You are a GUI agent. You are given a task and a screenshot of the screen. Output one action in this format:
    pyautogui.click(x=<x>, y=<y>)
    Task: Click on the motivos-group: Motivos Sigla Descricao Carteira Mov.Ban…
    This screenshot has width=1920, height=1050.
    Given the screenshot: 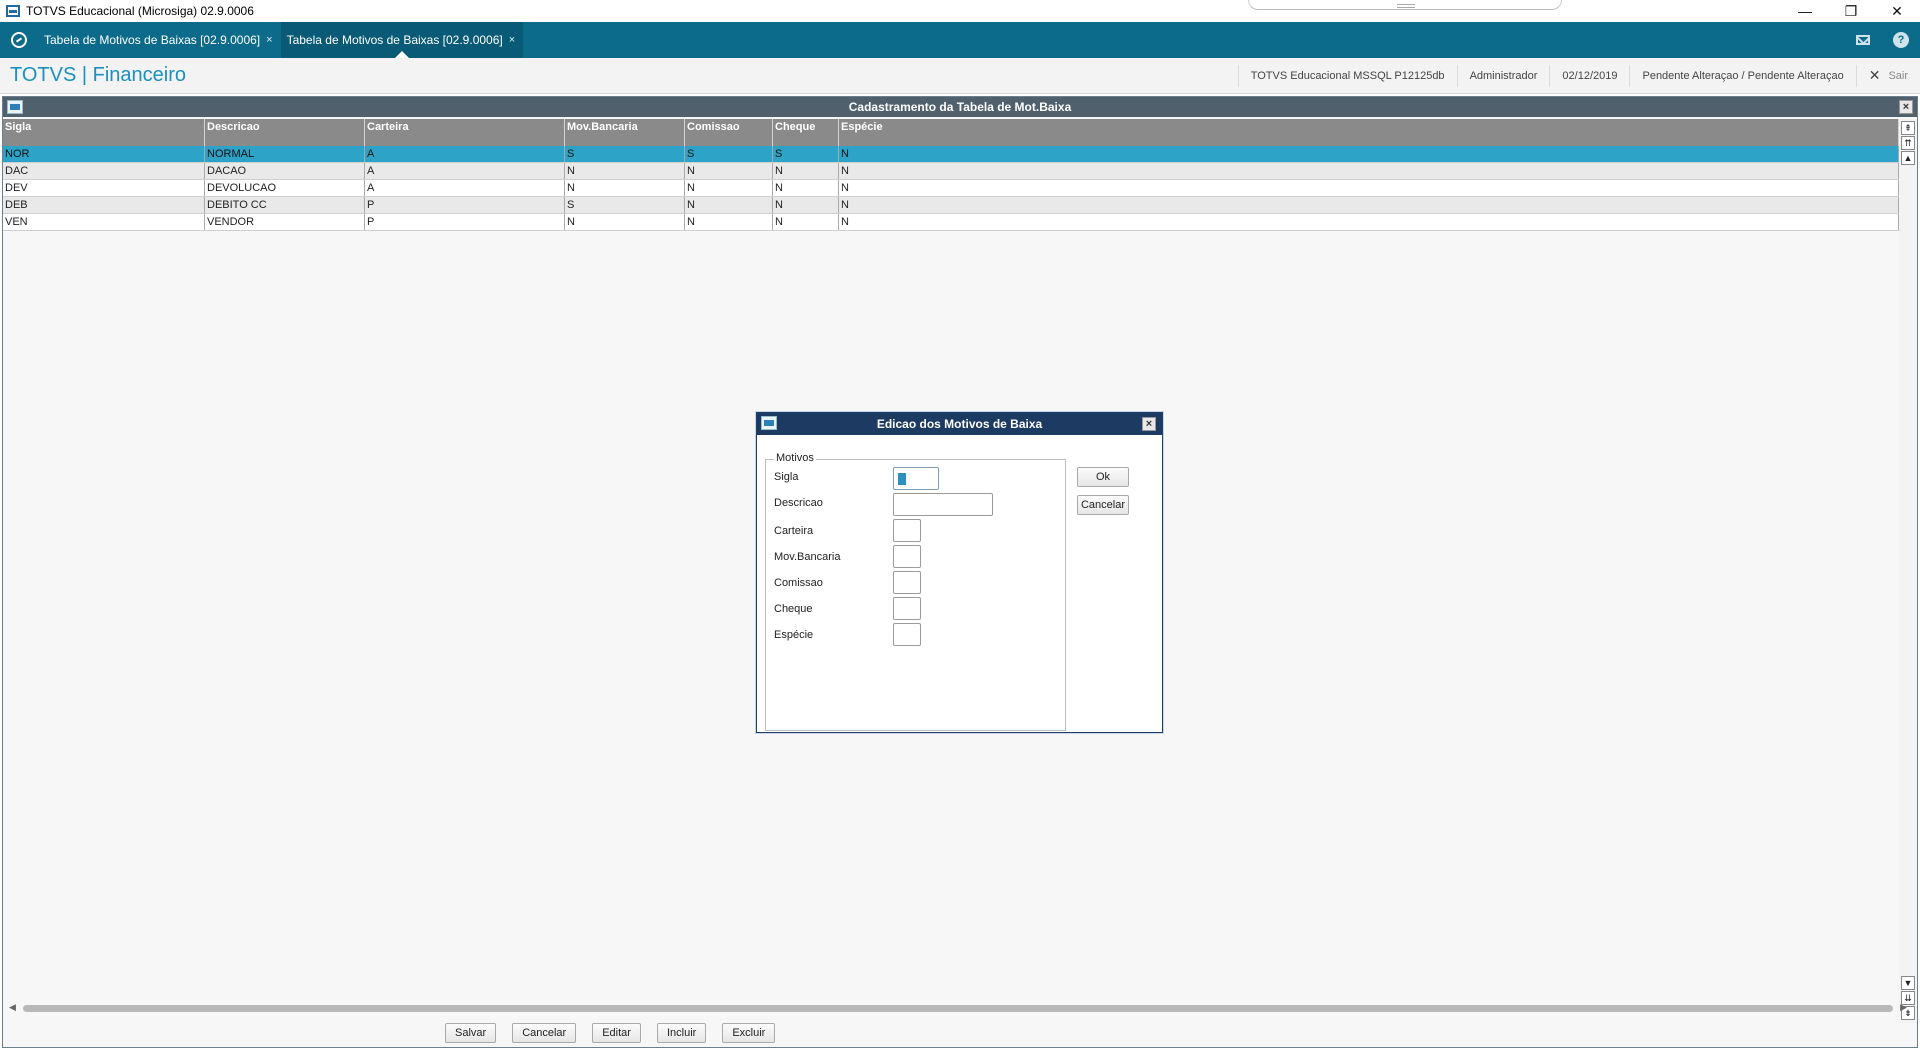 What is the action you would take?
    pyautogui.click(x=915, y=591)
    